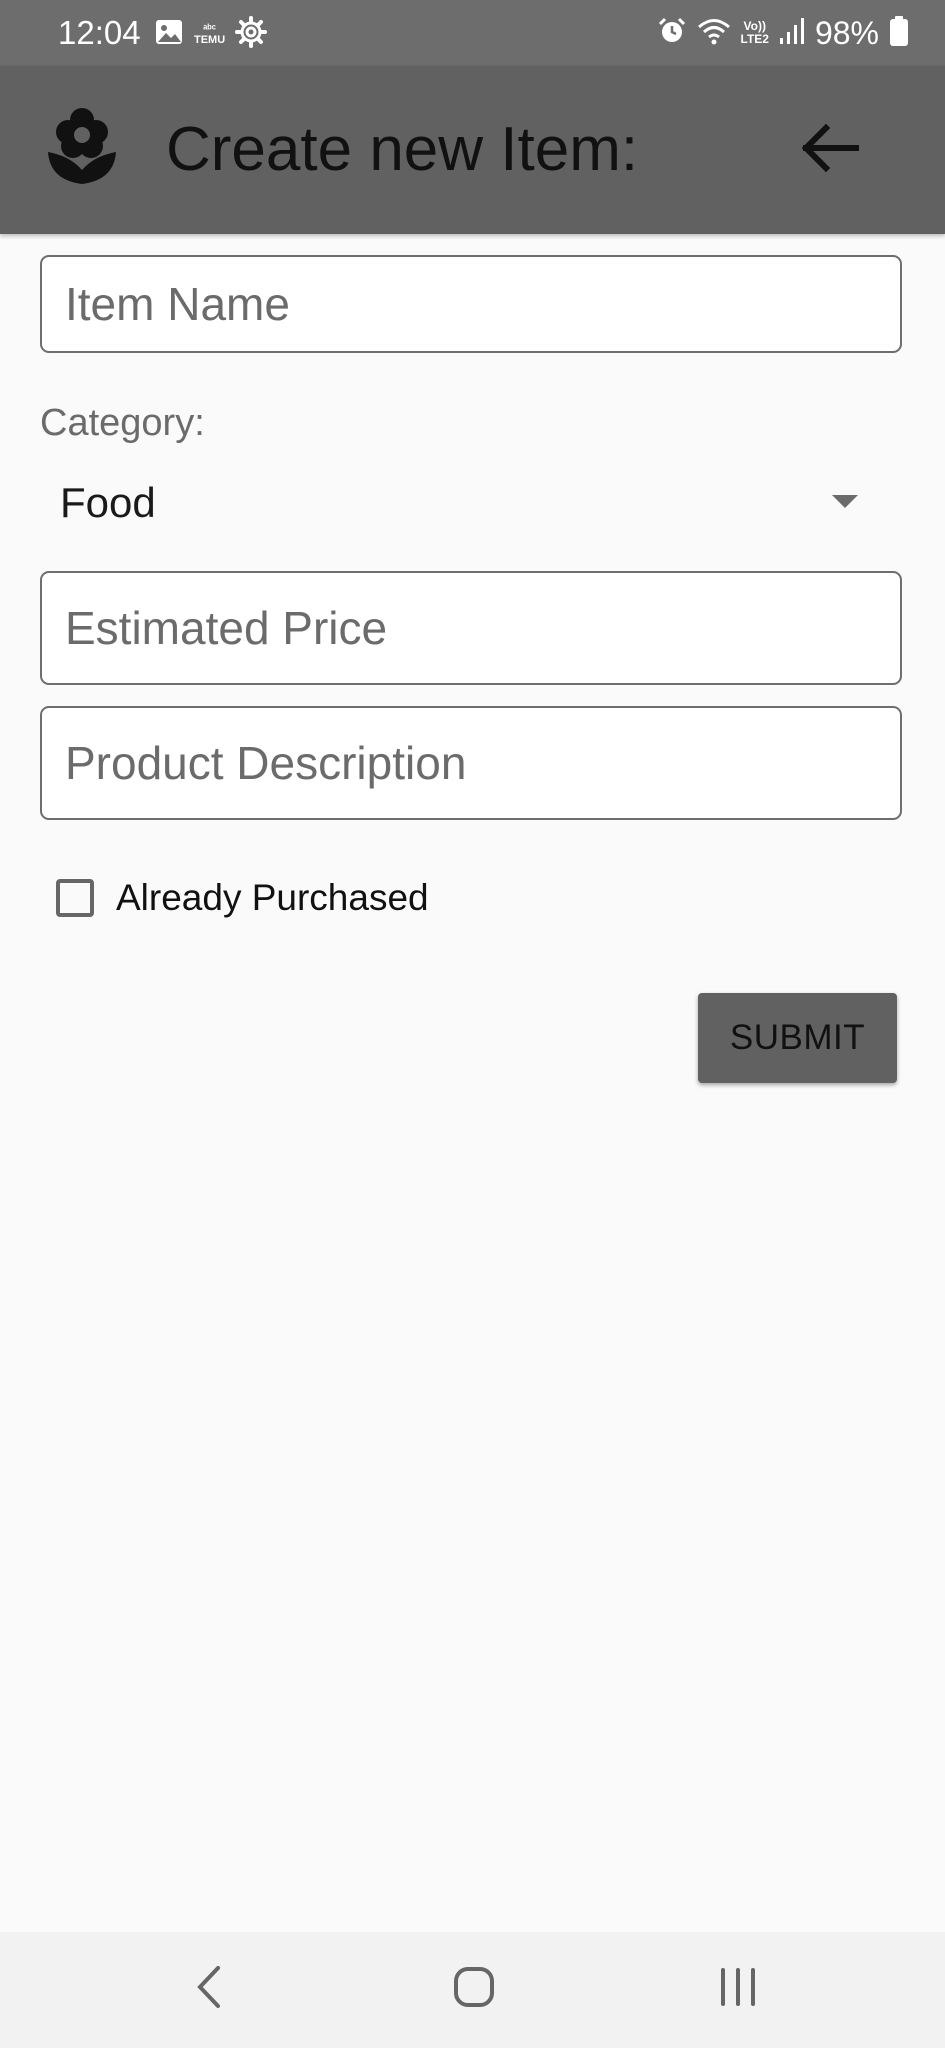  I want to click on status-system-icons: Vo)) LTE2 98%, so click(783, 33).